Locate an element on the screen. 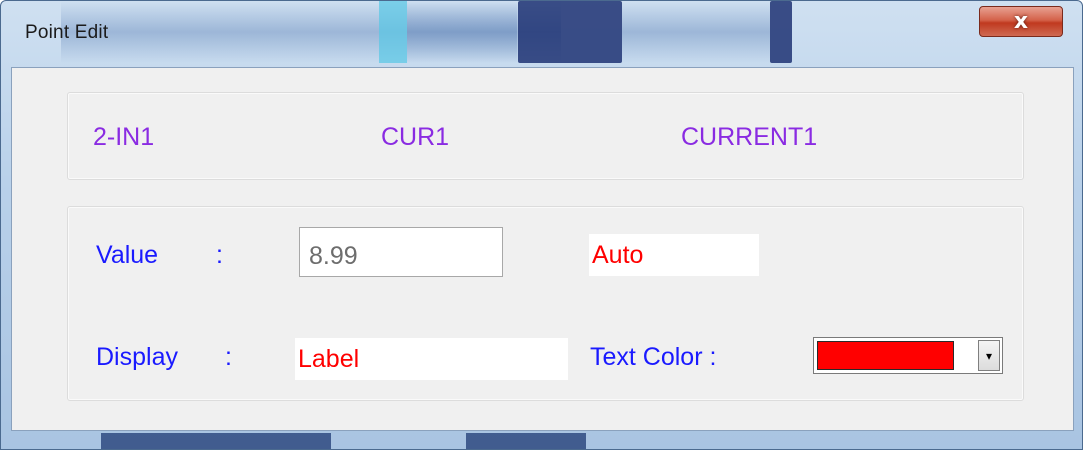 This screenshot has width=1083, height=450. display-colon: : is located at coordinates (228, 357).